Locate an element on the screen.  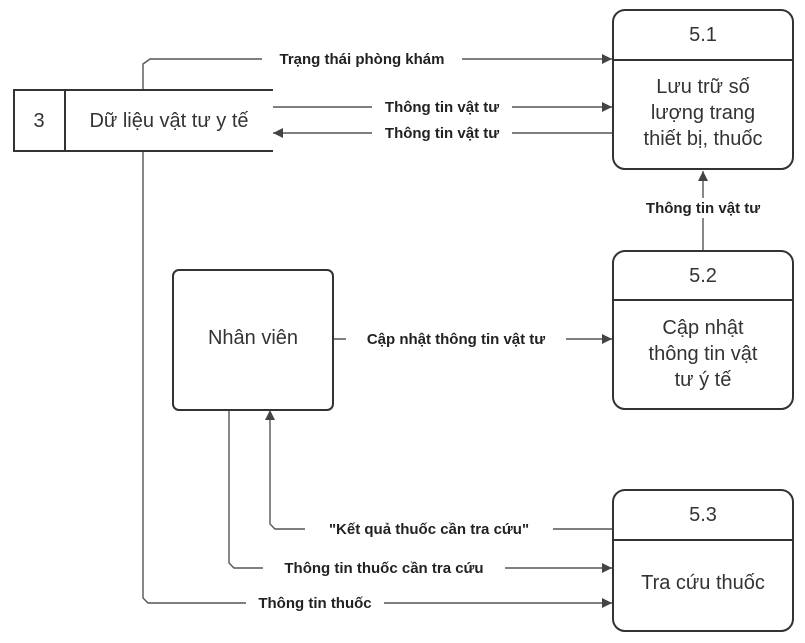
flow-label-ttvt-to-51: Thông tin vật tư is located at coordinates (442, 107).